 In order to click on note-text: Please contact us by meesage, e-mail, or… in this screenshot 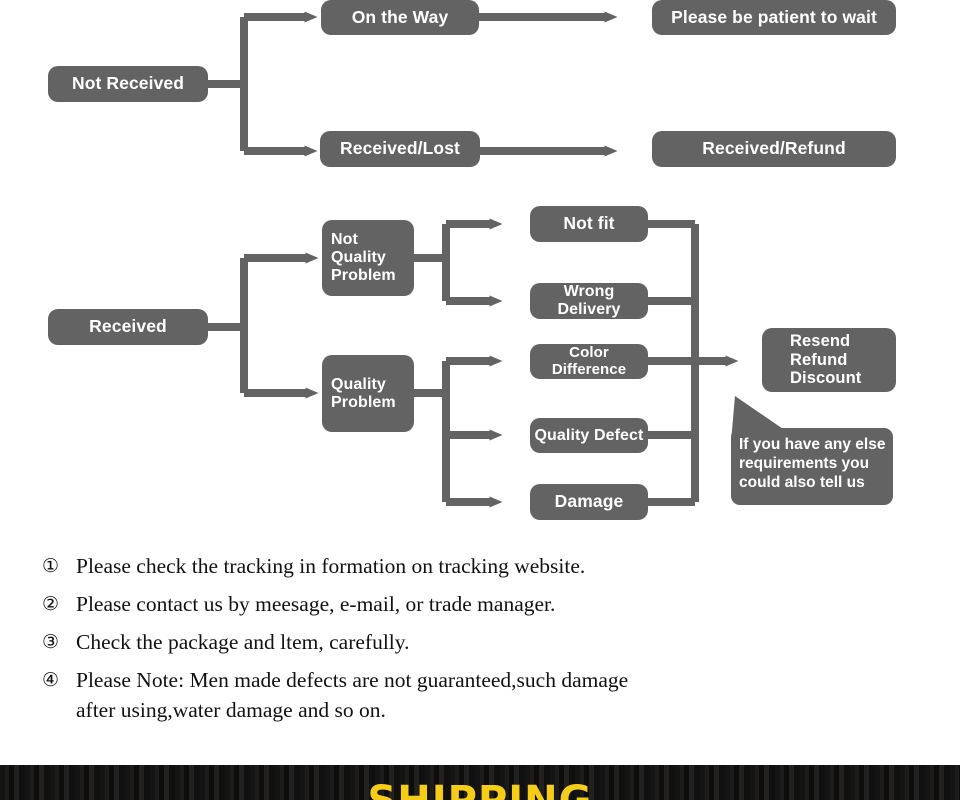, I will do `click(316, 604)`.